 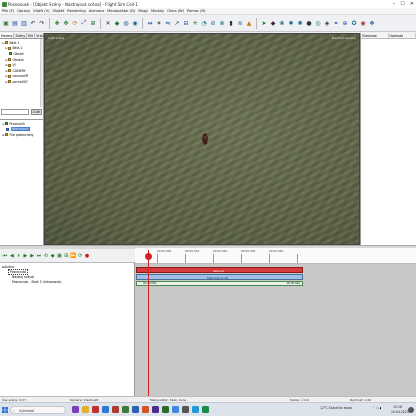 What do you see at coordinates (73, 256) in the screenshot?
I see `speed-icon: ⏩` at bounding box center [73, 256].